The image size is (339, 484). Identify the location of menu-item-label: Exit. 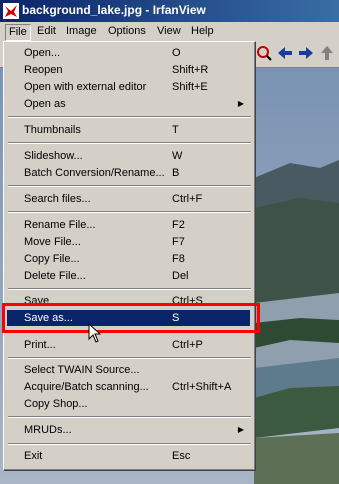
(33, 456).